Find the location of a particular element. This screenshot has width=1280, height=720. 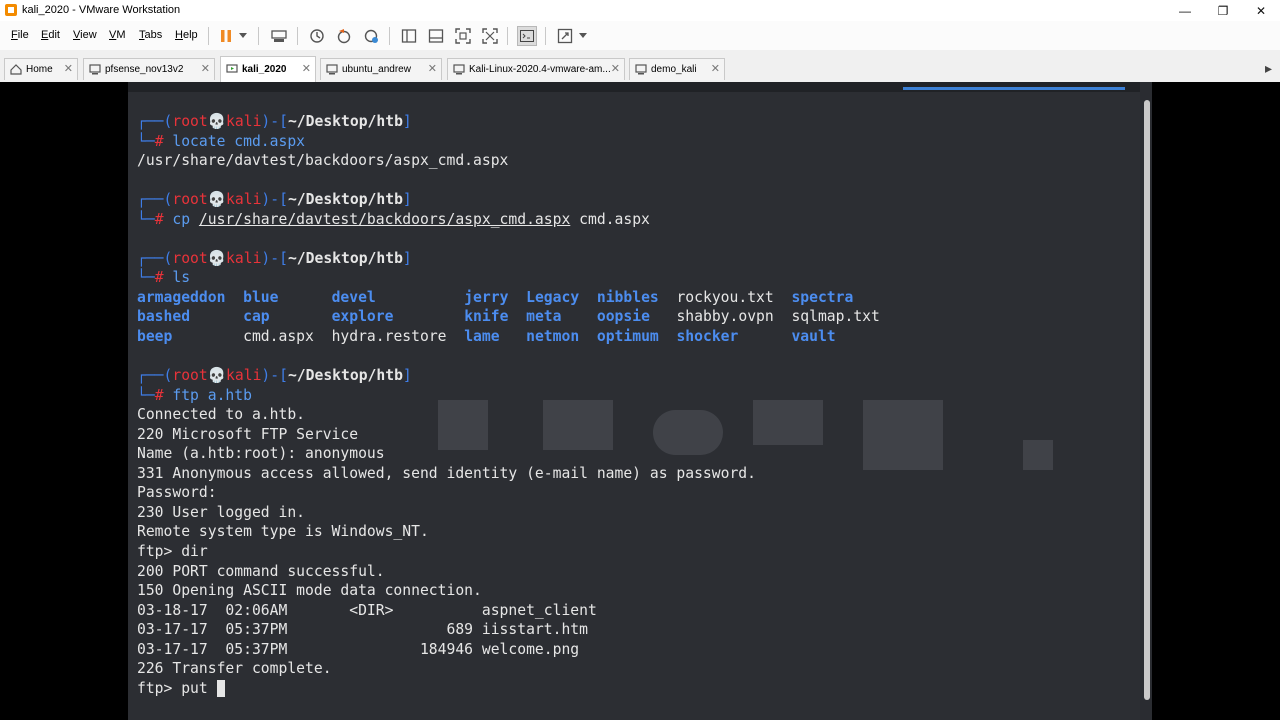

thumbnail-bar-icon is located at coordinates (436, 36).